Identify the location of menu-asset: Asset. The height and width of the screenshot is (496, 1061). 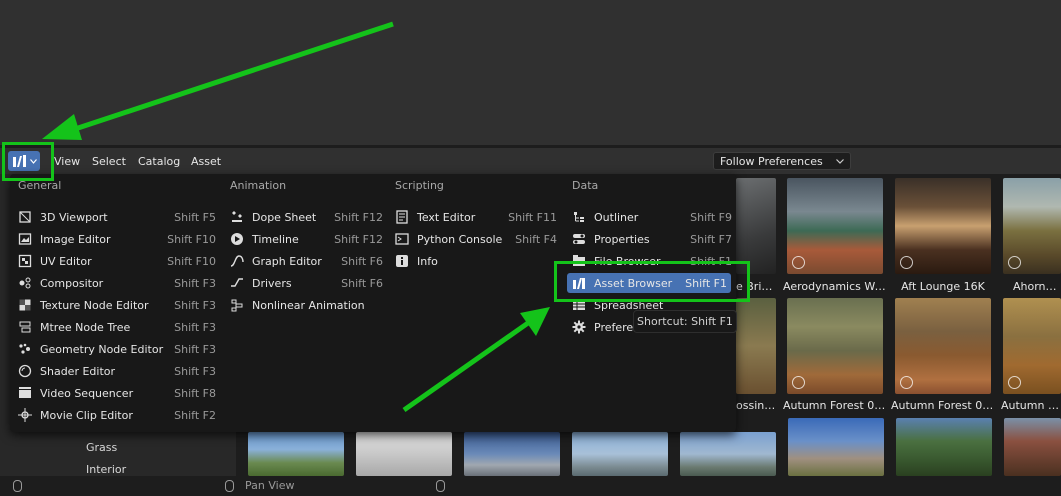
(206, 161).